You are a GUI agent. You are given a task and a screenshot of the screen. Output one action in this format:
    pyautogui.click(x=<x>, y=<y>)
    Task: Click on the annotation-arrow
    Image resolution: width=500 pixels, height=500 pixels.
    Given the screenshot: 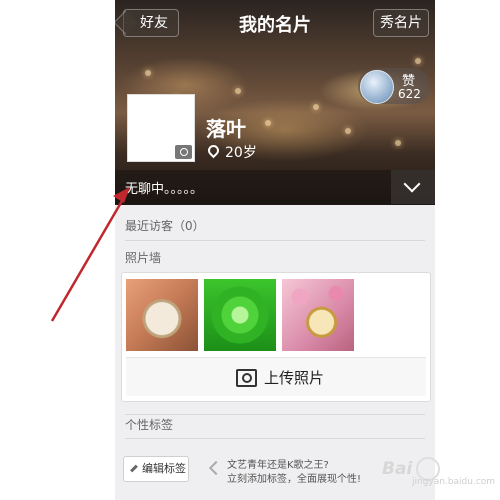 What is the action you would take?
    pyautogui.click(x=90, y=254)
    